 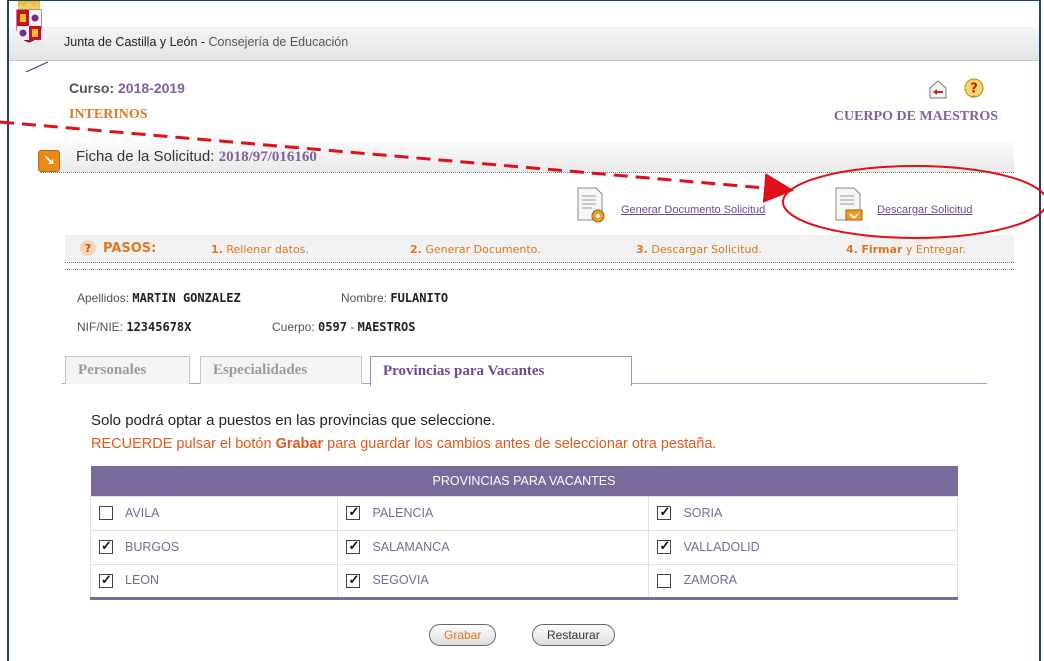 What do you see at coordinates (915, 116) in the screenshot?
I see `cuerpo-title: CUERPO DE MAESTROS` at bounding box center [915, 116].